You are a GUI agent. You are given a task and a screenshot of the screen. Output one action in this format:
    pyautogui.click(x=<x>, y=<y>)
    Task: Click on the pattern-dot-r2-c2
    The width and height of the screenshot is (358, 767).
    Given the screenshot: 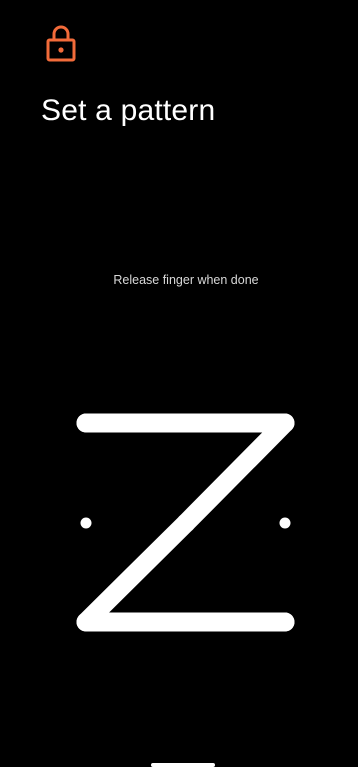 What is the action you would take?
    pyautogui.click(x=285, y=622)
    